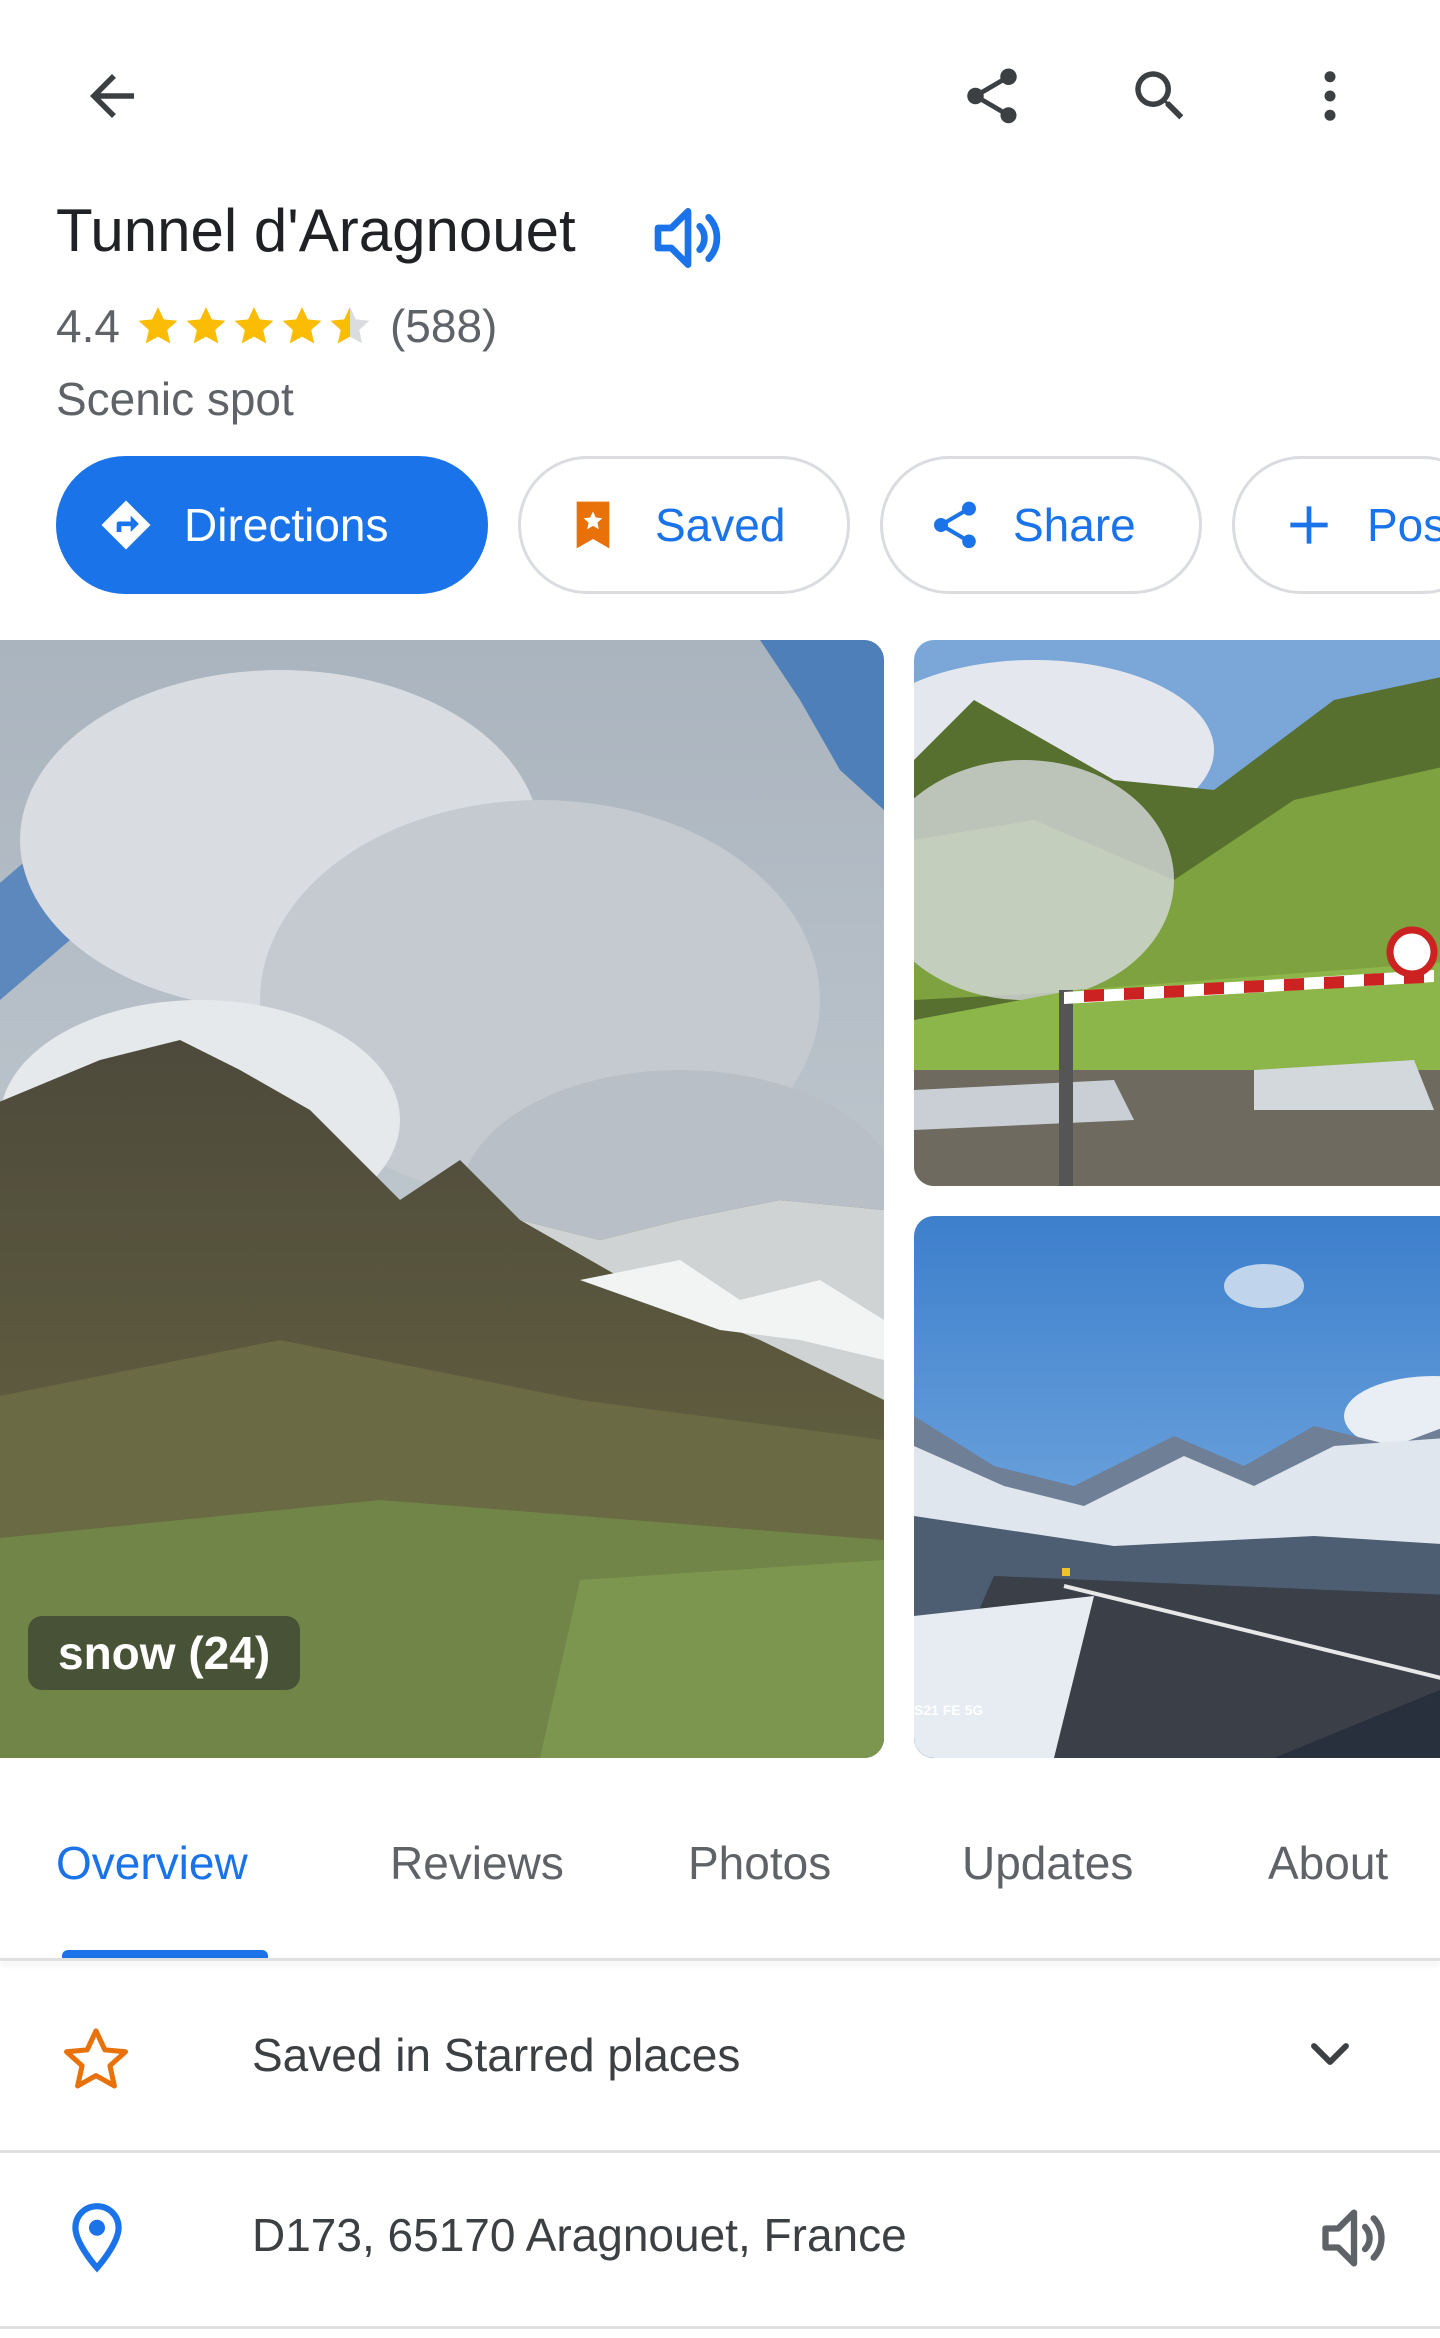 The image size is (1440, 2338). Describe the element at coordinates (759, 1863) in the screenshot. I see `tab-photos: Photos` at that location.